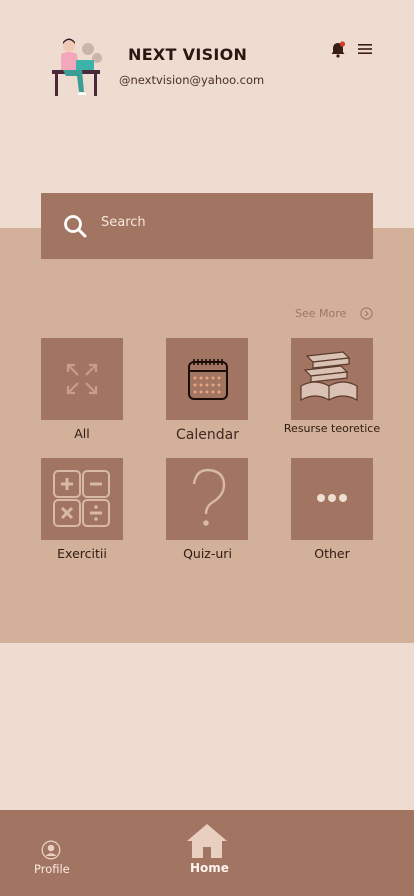 The height and width of the screenshot is (896, 414). What do you see at coordinates (188, 54) in the screenshot?
I see `app-title: NEXT VISION` at bounding box center [188, 54].